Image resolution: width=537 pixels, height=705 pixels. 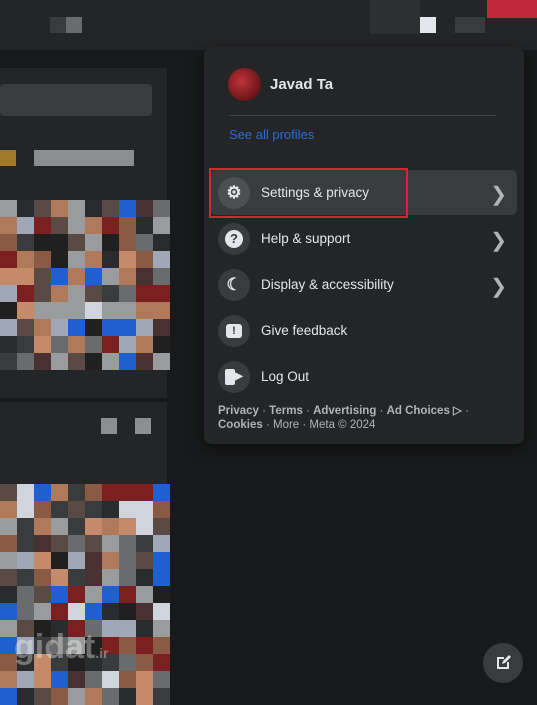 What do you see at coordinates (424, 411) in the screenshot?
I see `ad-choices-link: Ad Choices ▷` at bounding box center [424, 411].